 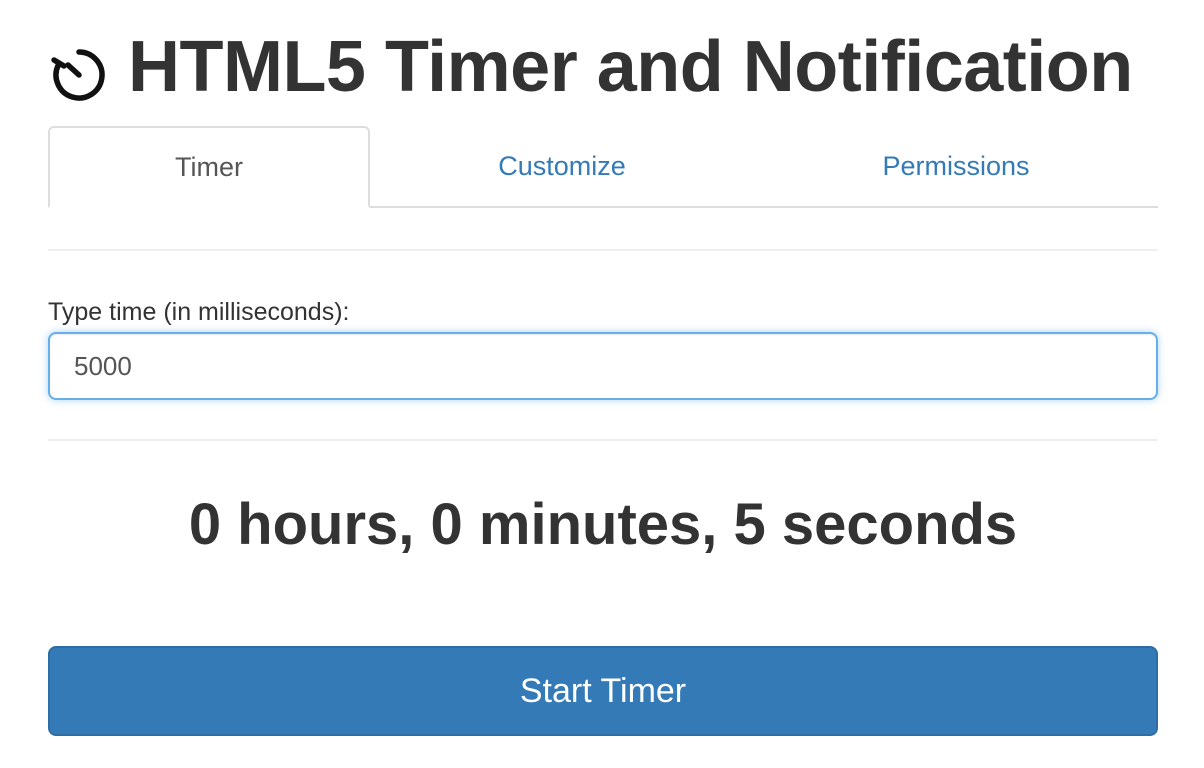 I want to click on tab-permissions: Permissions, so click(x=956, y=167).